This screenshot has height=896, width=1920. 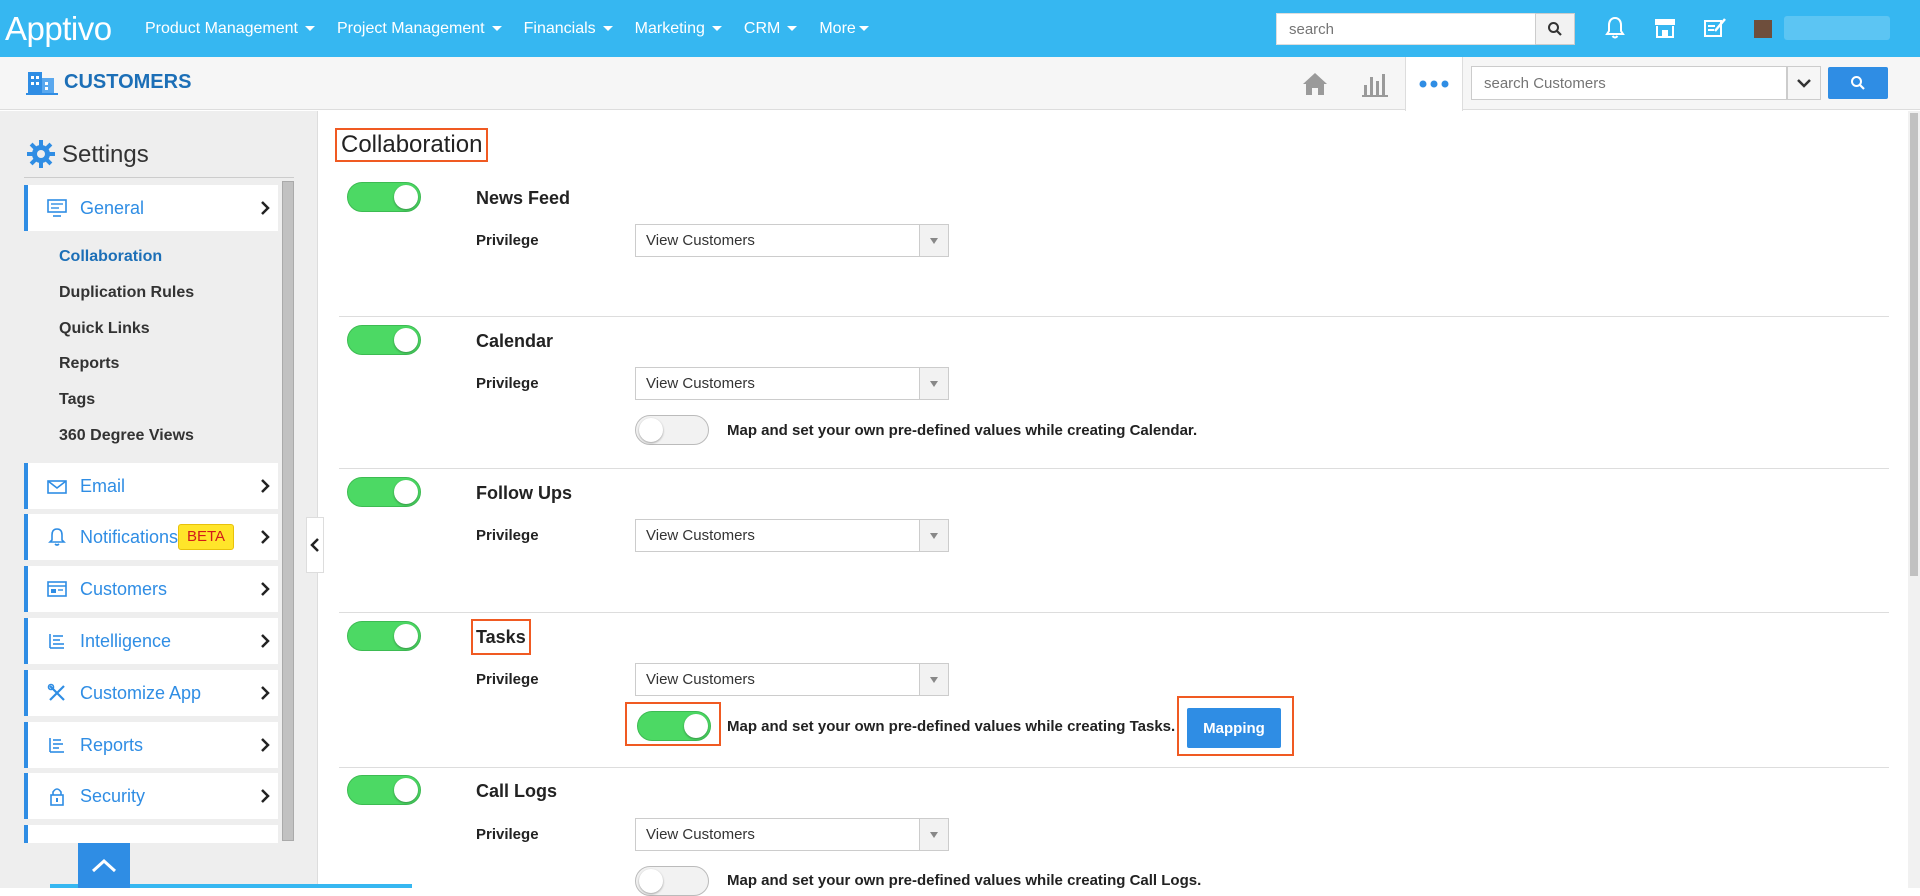 I want to click on chevron-left-icon, so click(x=314, y=545).